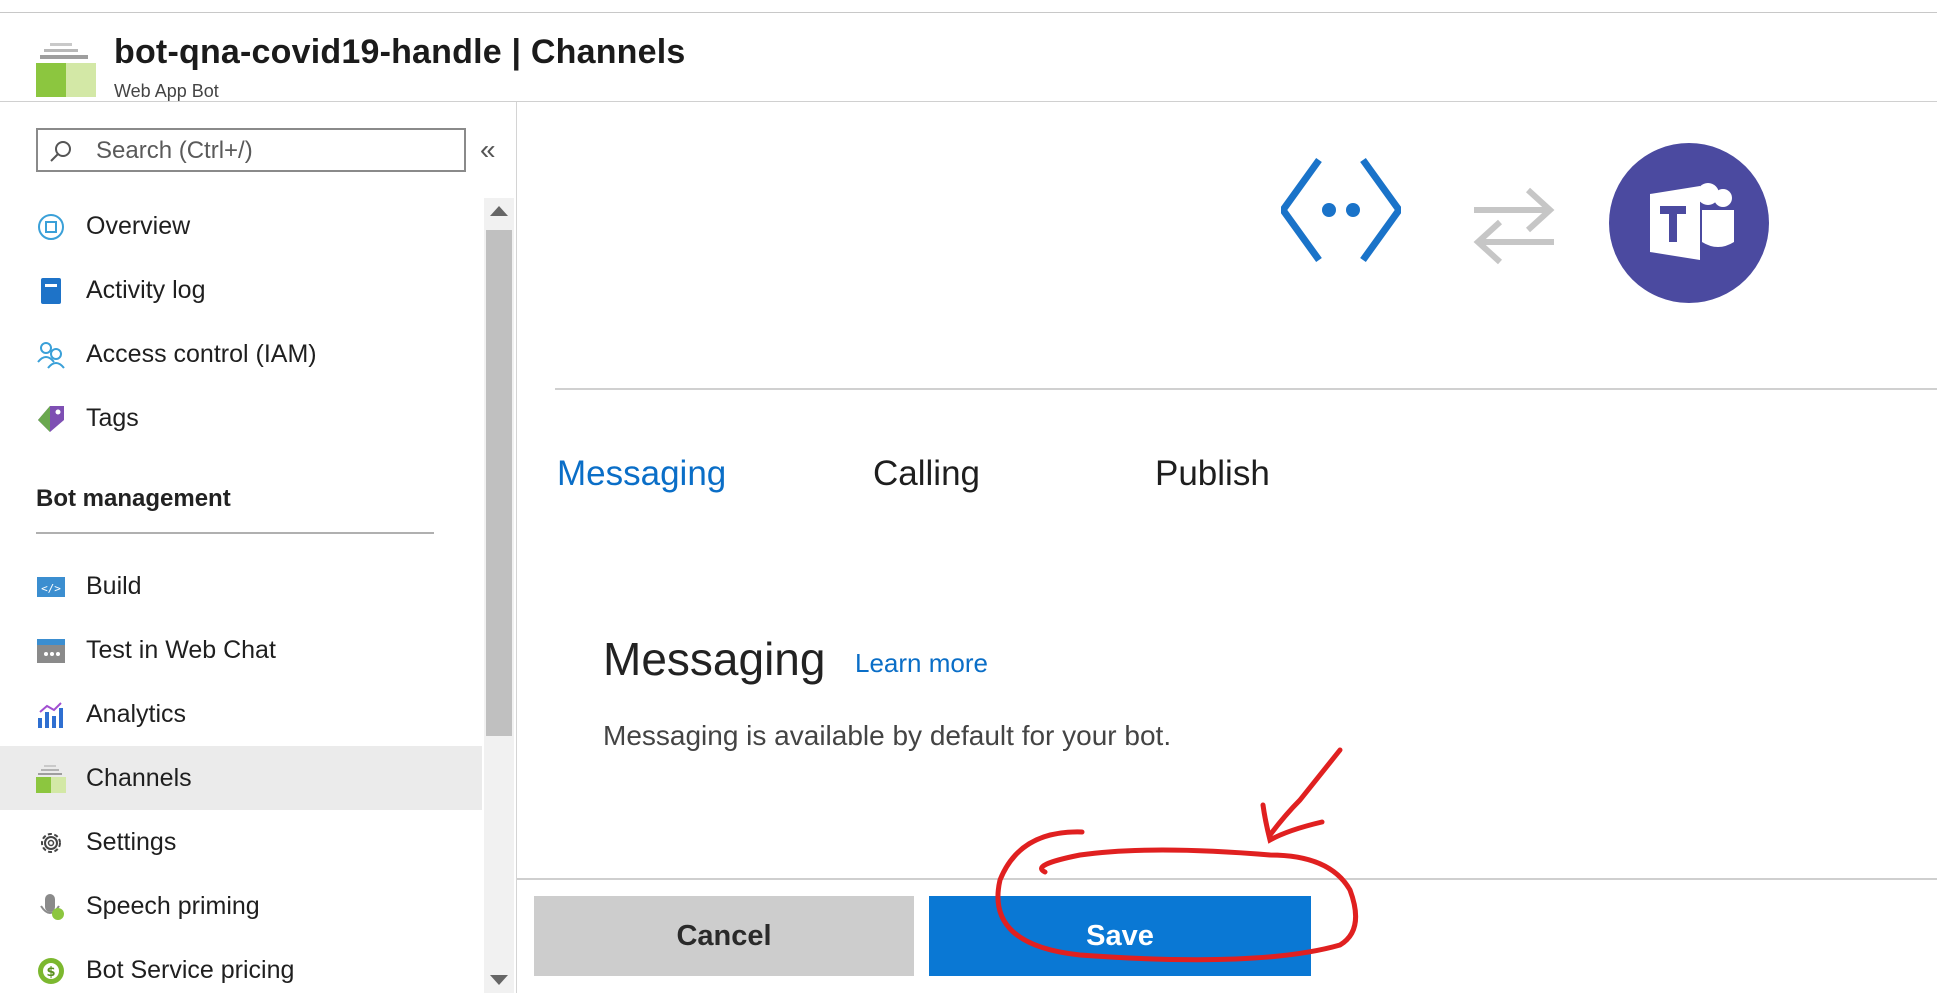 The width and height of the screenshot is (1937, 1002). Describe the element at coordinates (60, 151) in the screenshot. I see `search-icon` at that location.